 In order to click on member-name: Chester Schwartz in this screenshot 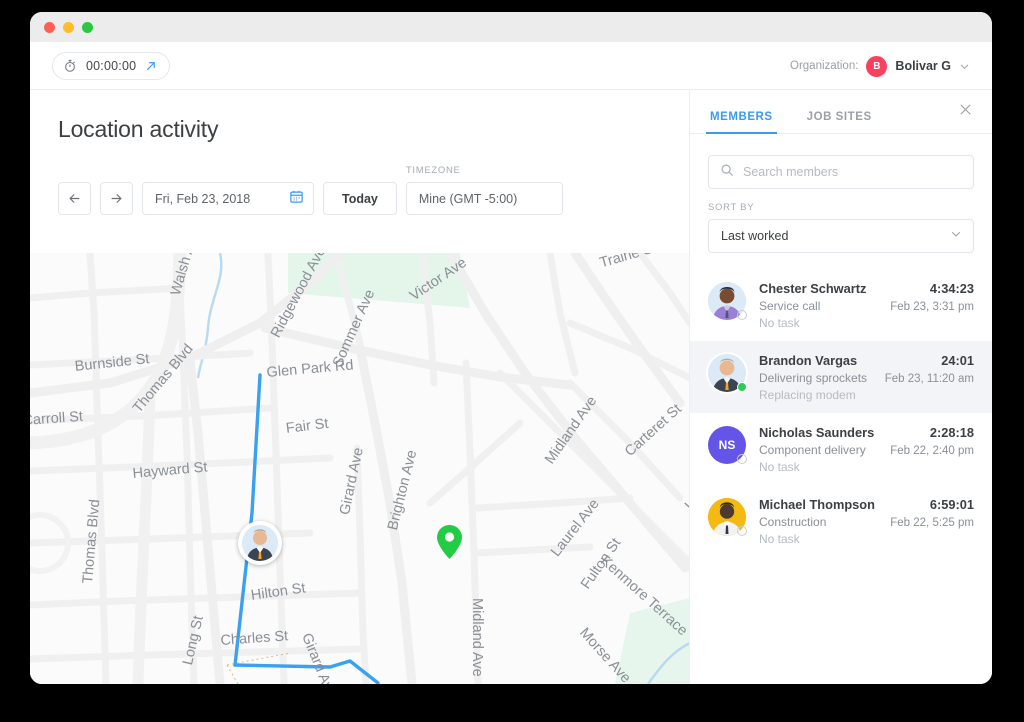, I will do `click(813, 288)`.